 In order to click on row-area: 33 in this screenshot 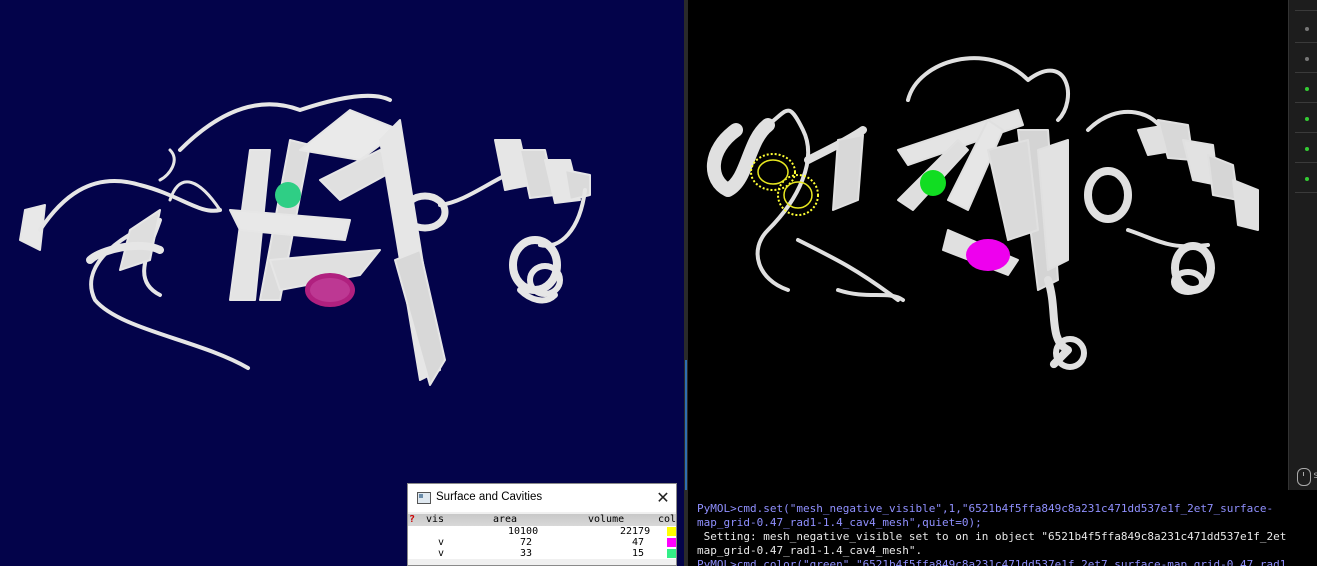, I will do `click(526, 553)`.